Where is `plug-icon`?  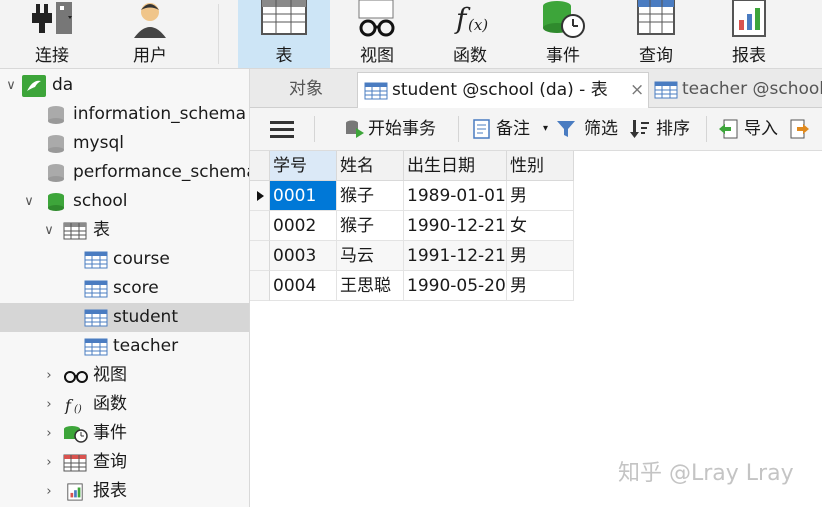 plug-icon is located at coordinates (52, 18).